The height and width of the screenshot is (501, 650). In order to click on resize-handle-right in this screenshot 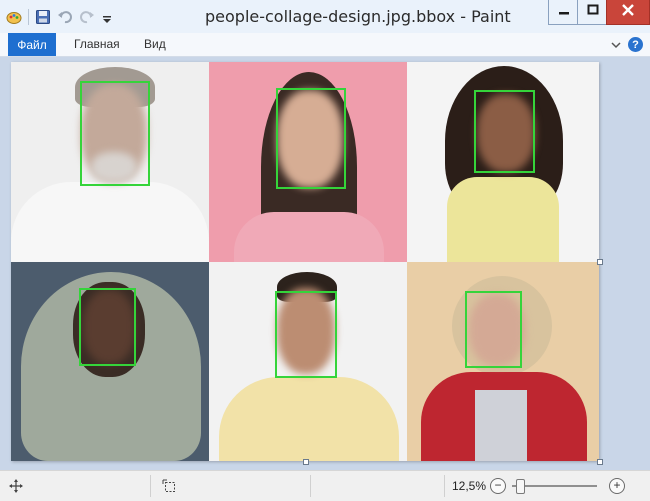, I will do `click(600, 262)`.